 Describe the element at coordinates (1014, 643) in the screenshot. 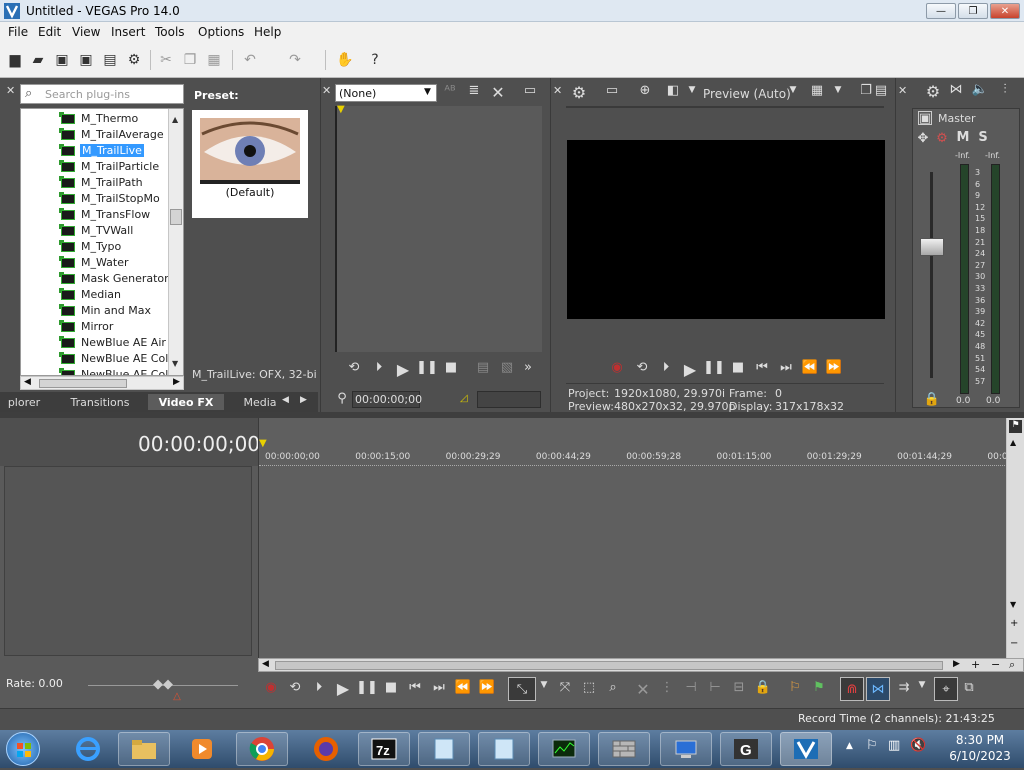

I see `timeline-zoom-out-vertical-icon: −` at that location.